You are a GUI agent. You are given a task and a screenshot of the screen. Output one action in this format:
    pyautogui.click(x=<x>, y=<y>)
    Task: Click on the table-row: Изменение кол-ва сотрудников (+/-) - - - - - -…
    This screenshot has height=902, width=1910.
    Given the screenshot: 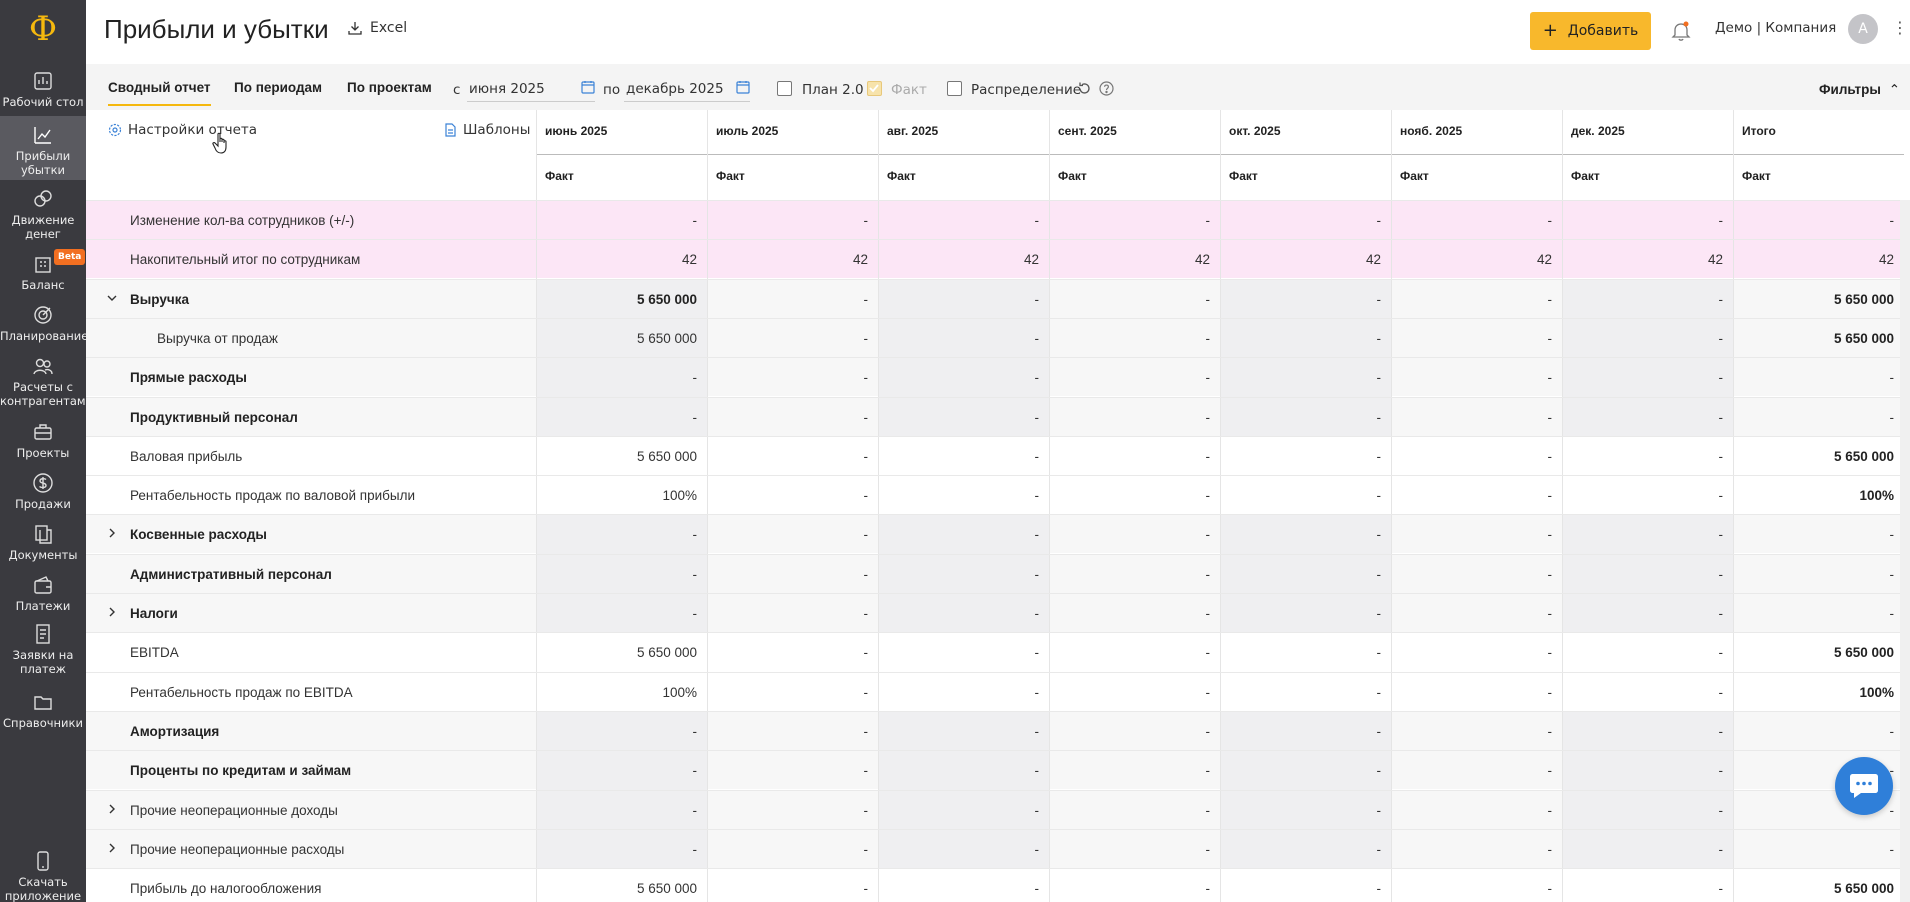 What is the action you would take?
    pyautogui.click(x=998, y=220)
    